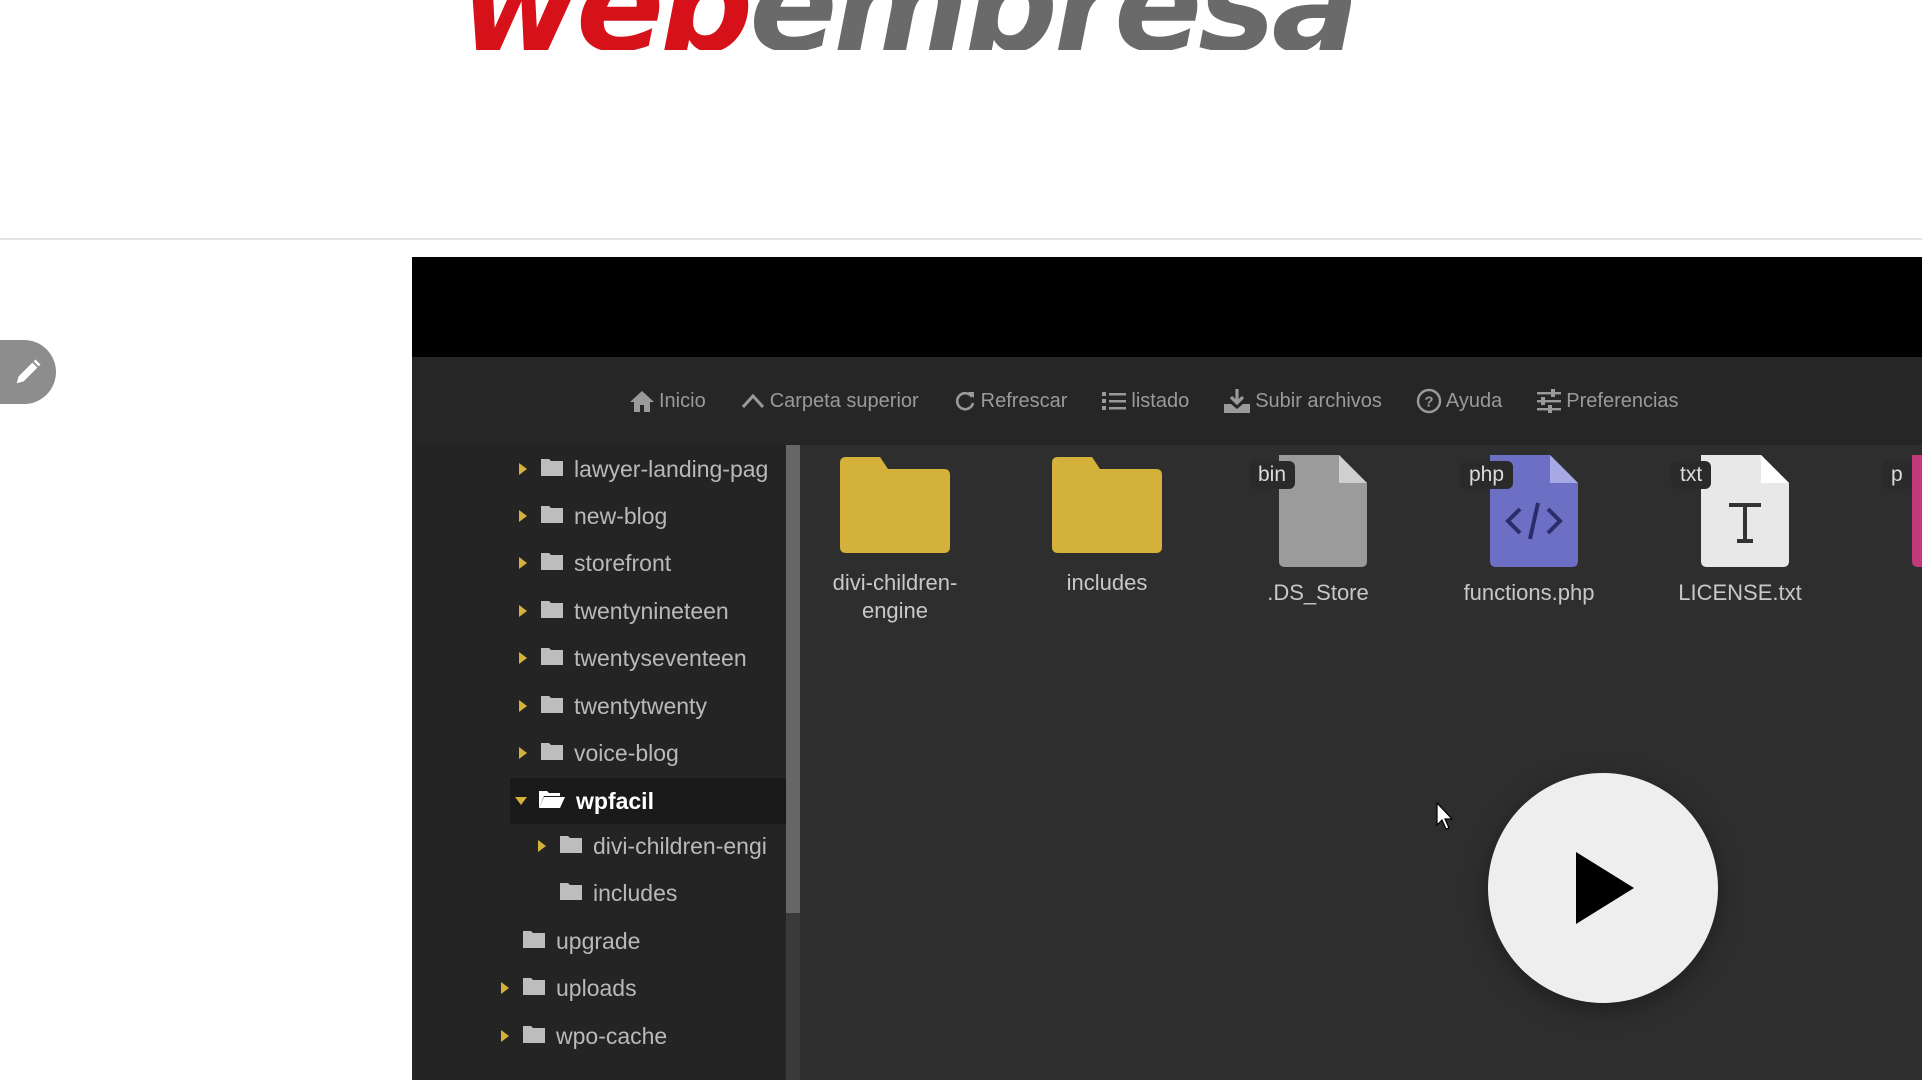 This screenshot has height=1080, width=1922. Describe the element at coordinates (1318, 400) in the screenshot. I see `toolbar-upload-label: Subir archivos` at that location.